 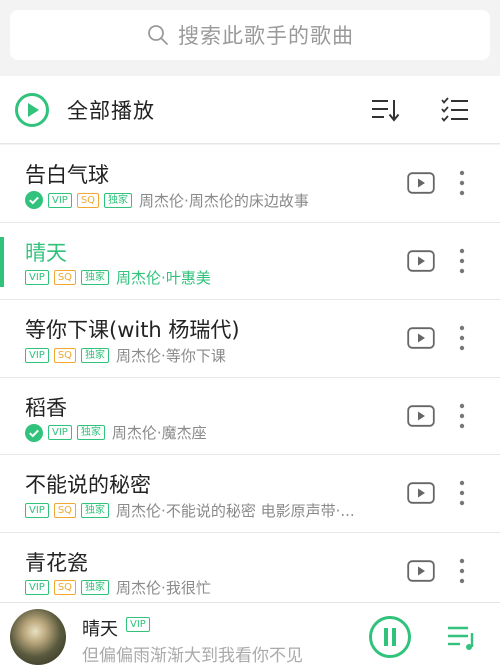 I want to click on song-title: 不能说的秘密, so click(x=88, y=485).